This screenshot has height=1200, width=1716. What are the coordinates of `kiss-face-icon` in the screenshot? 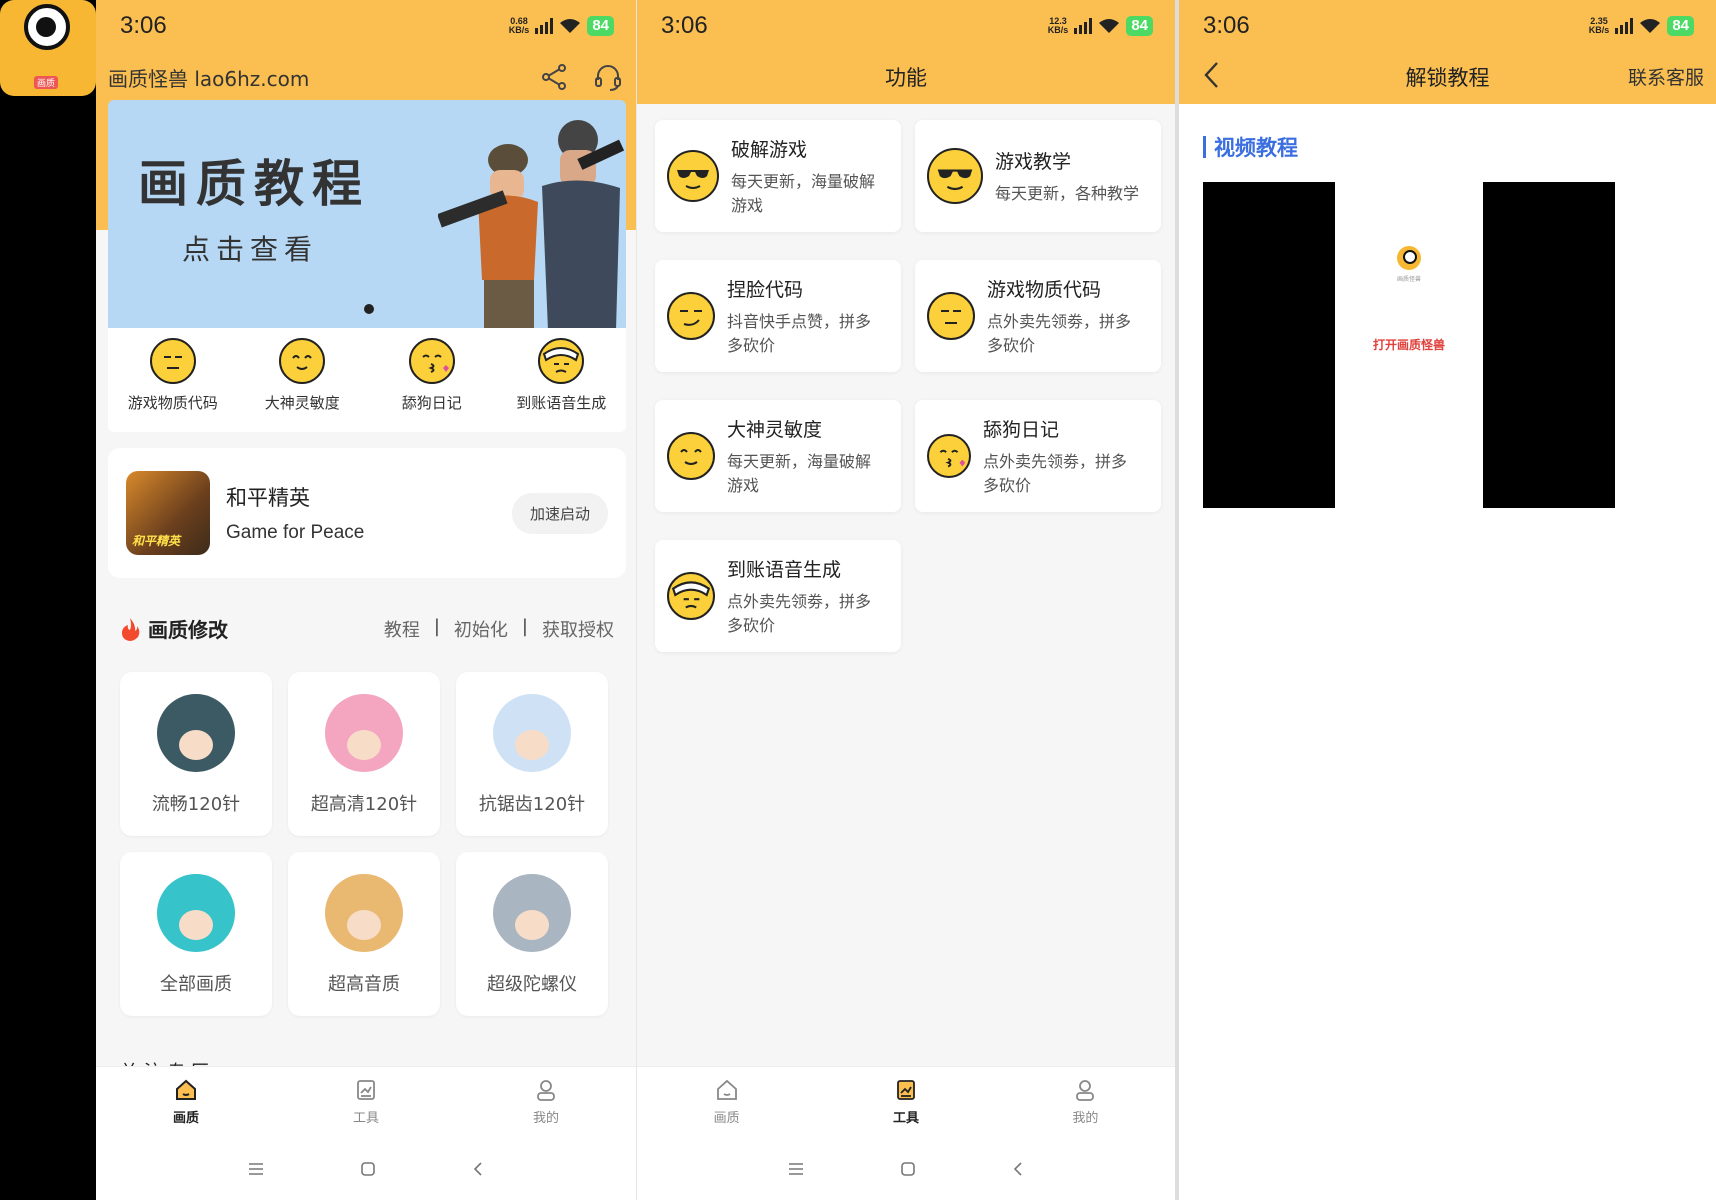 It's located at (431, 361).